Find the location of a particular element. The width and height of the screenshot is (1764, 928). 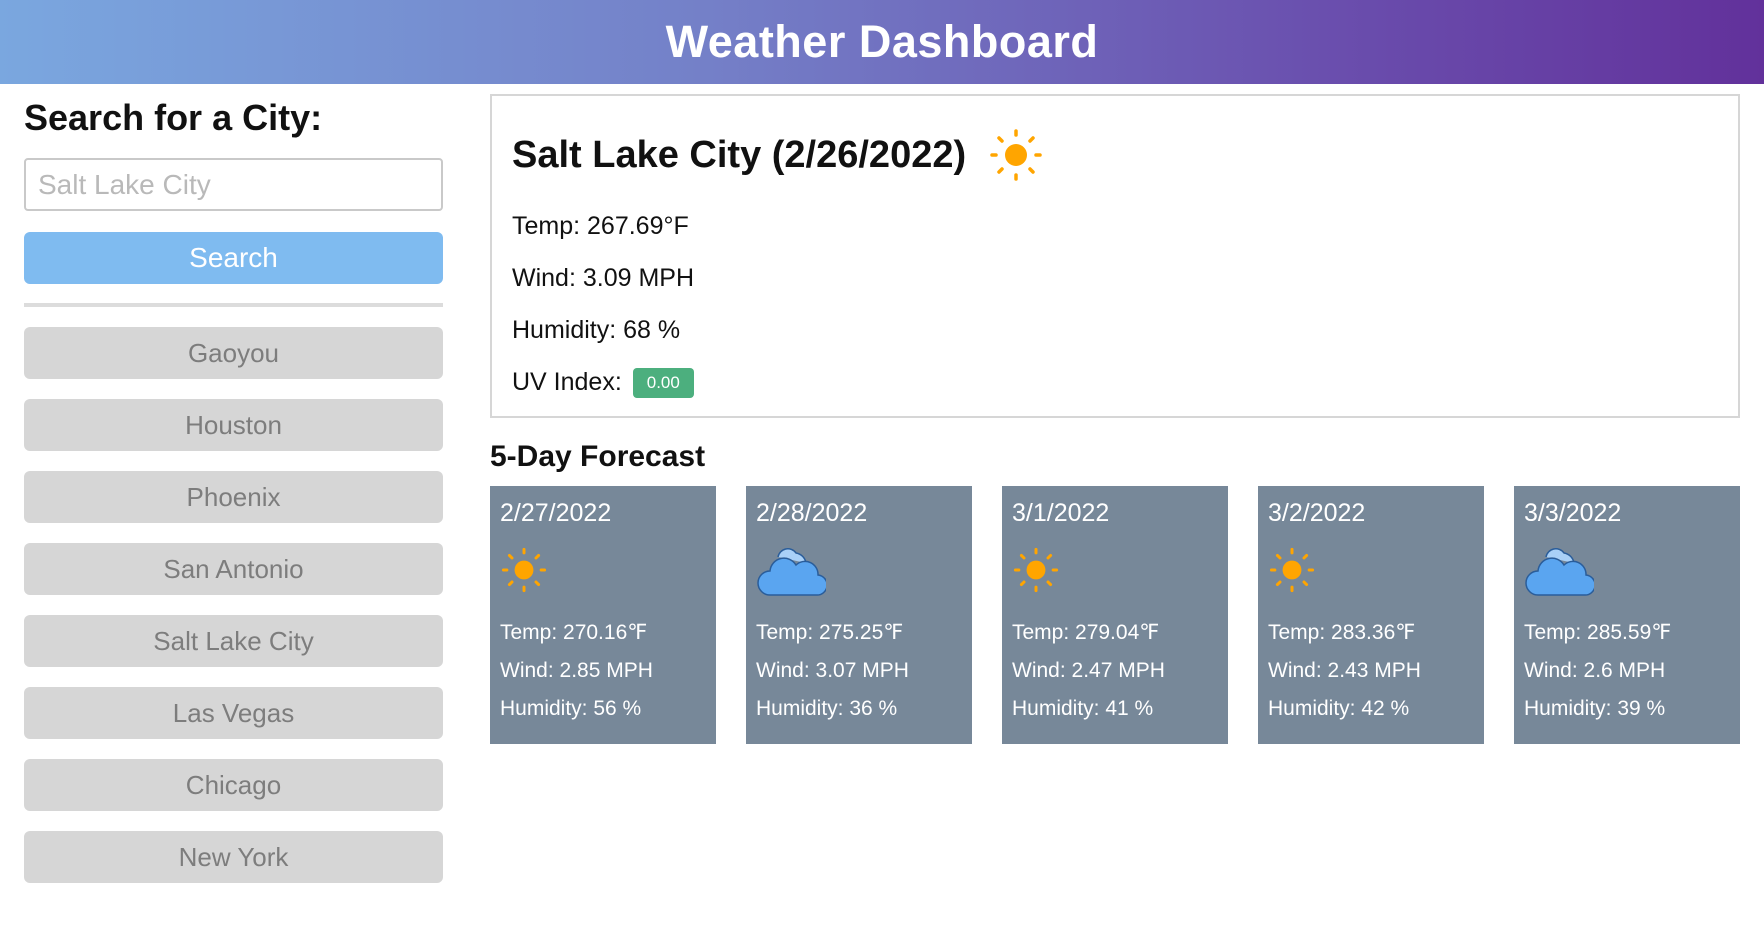

forecast-heading: 5-Day Forecast is located at coordinates (598, 456).